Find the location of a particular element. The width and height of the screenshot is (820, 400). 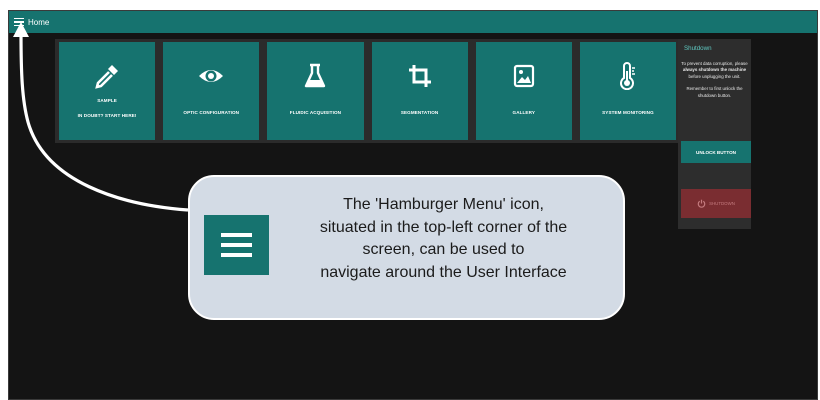

callout-line: The 'Hamburger Menu' icon, is located at coordinates (443, 204).